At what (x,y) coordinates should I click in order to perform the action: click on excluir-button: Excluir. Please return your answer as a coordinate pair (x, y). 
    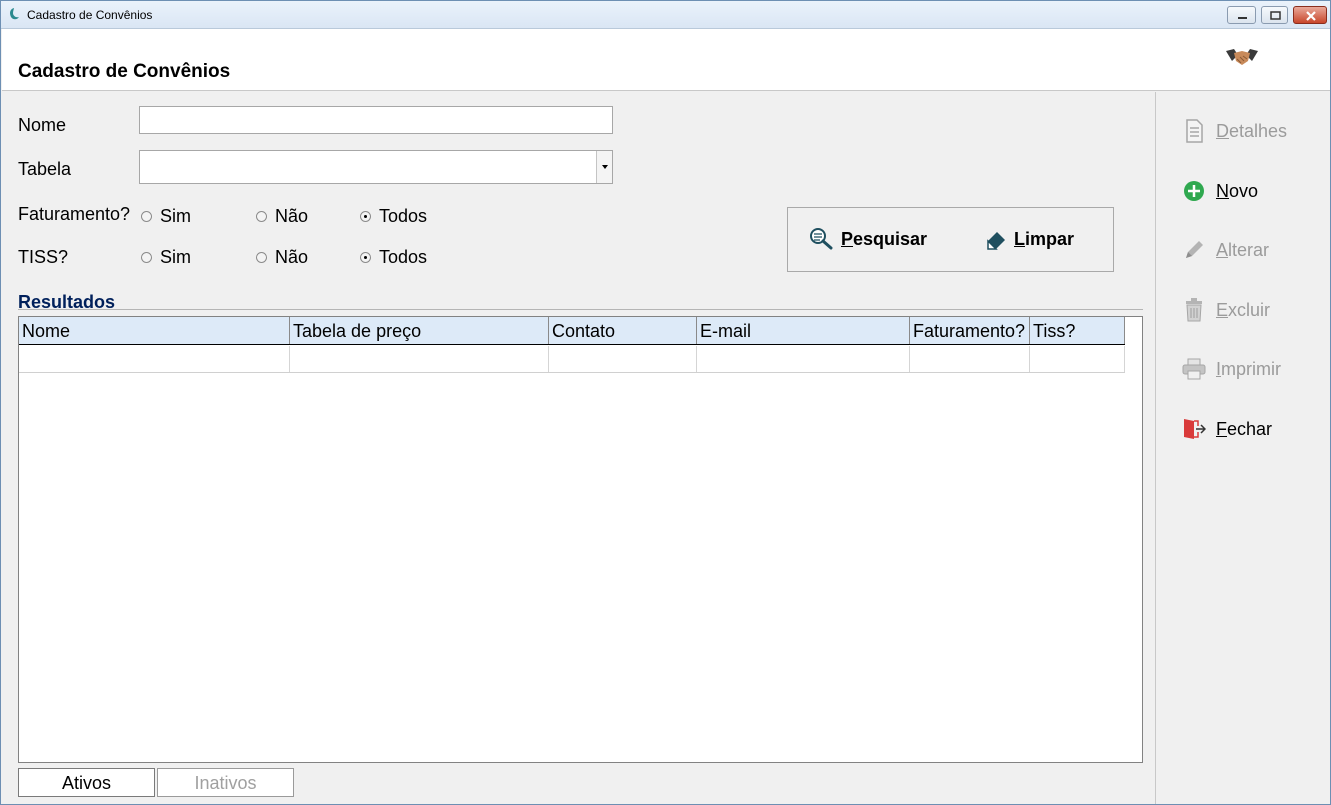
    Looking at the image, I should click on (1226, 310).